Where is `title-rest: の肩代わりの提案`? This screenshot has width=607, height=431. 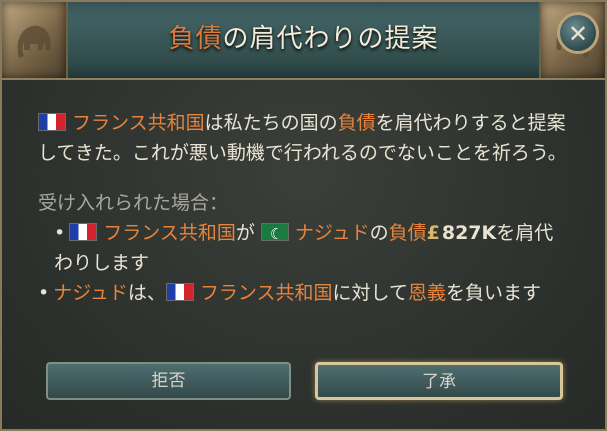
title-rest: の肩代わりの提案 is located at coordinates (330, 39).